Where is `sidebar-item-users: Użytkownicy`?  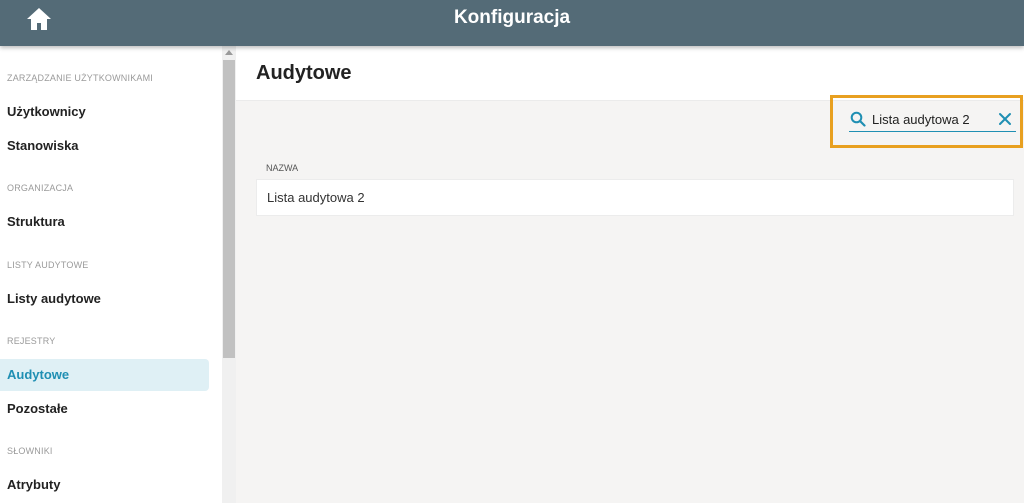 sidebar-item-users: Użytkownicy is located at coordinates (104, 112).